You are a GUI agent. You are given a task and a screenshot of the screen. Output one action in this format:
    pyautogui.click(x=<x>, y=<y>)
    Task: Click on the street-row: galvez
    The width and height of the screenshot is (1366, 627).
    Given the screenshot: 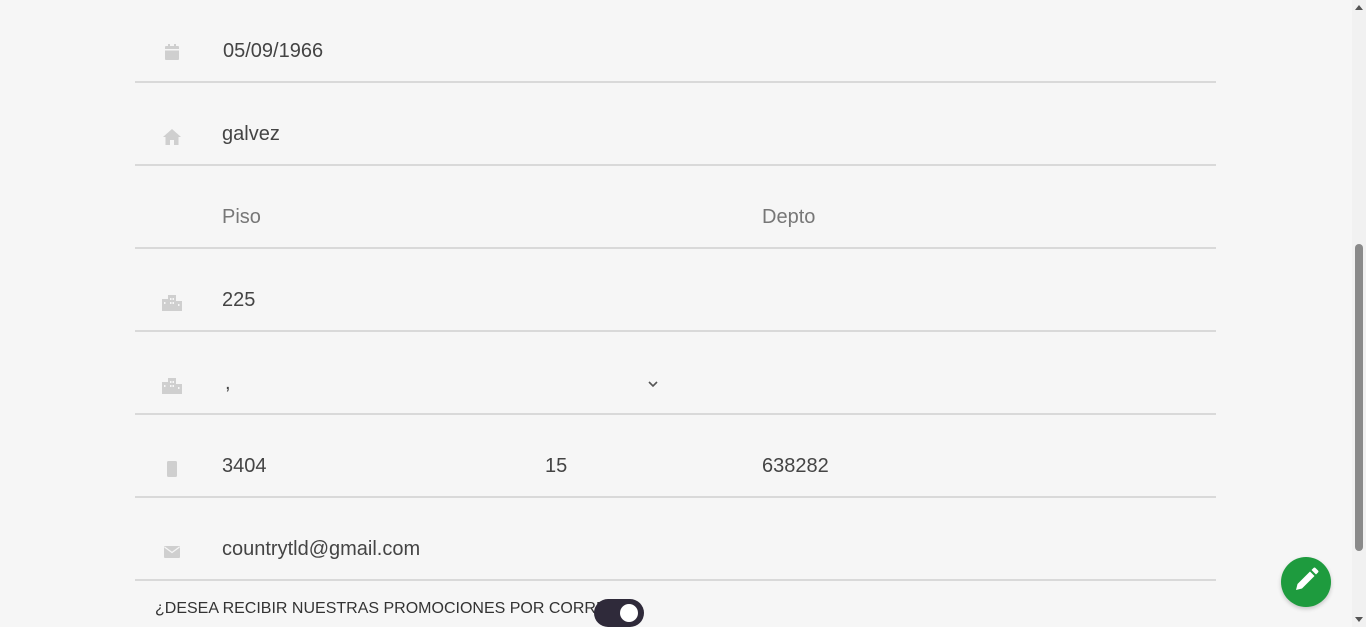 What is the action you would take?
    pyautogui.click(x=675, y=124)
    